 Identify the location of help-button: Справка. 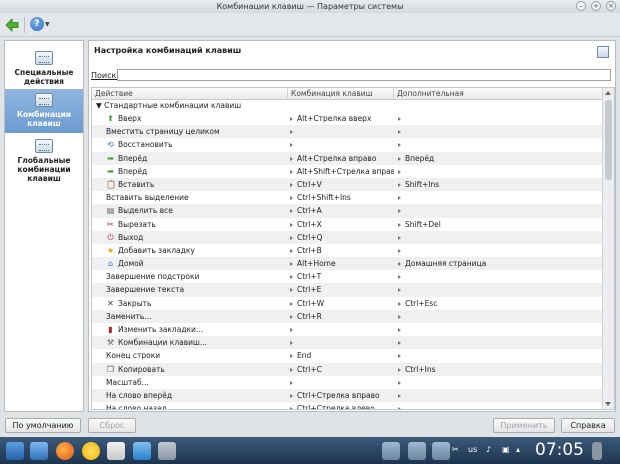
(588, 425).